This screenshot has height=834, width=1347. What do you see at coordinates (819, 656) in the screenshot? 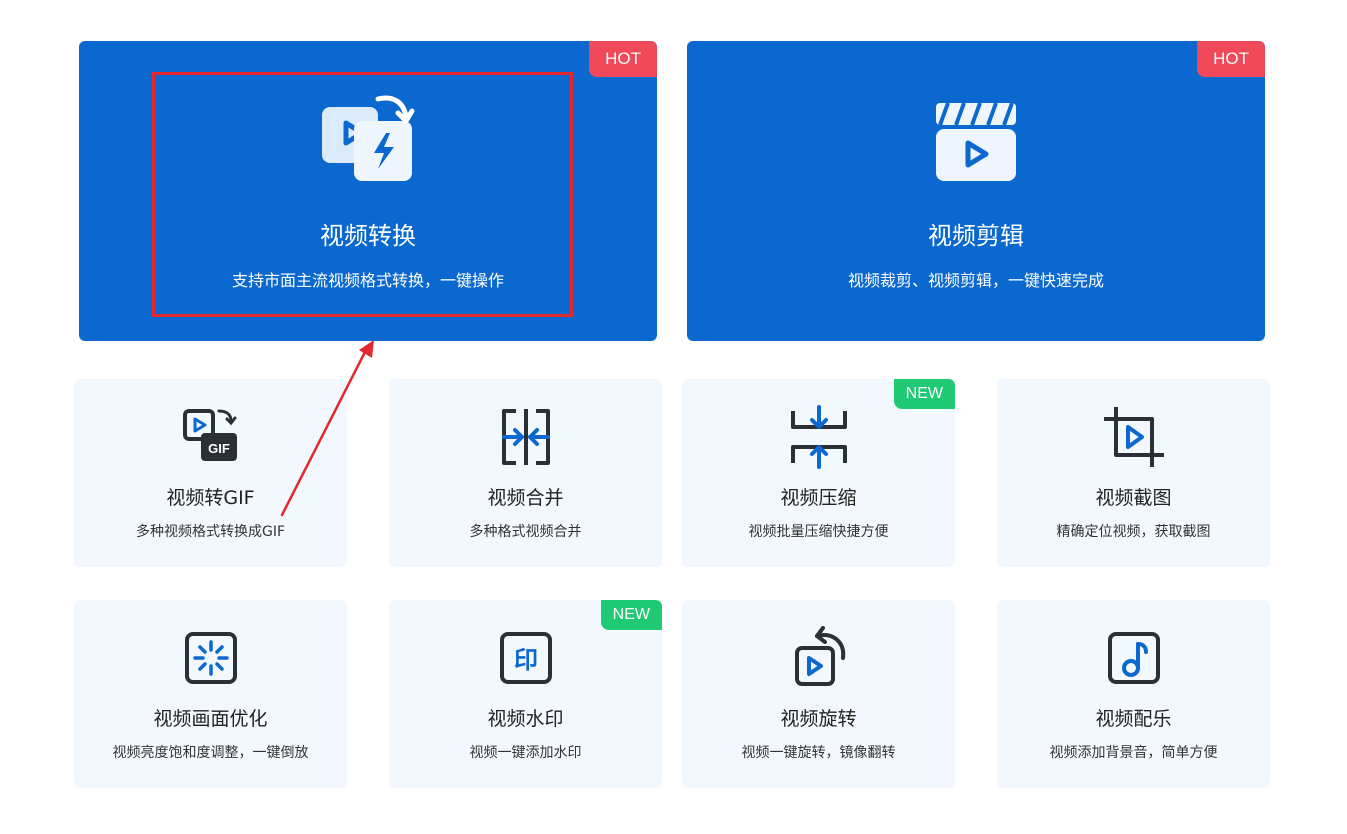
I see `rotate-icon` at bounding box center [819, 656].